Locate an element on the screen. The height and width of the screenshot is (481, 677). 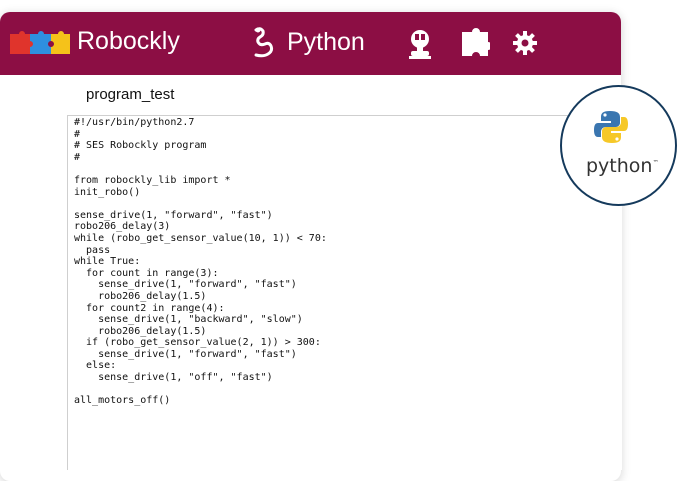
top-bar: Robockly Python is located at coordinates (310, 43).